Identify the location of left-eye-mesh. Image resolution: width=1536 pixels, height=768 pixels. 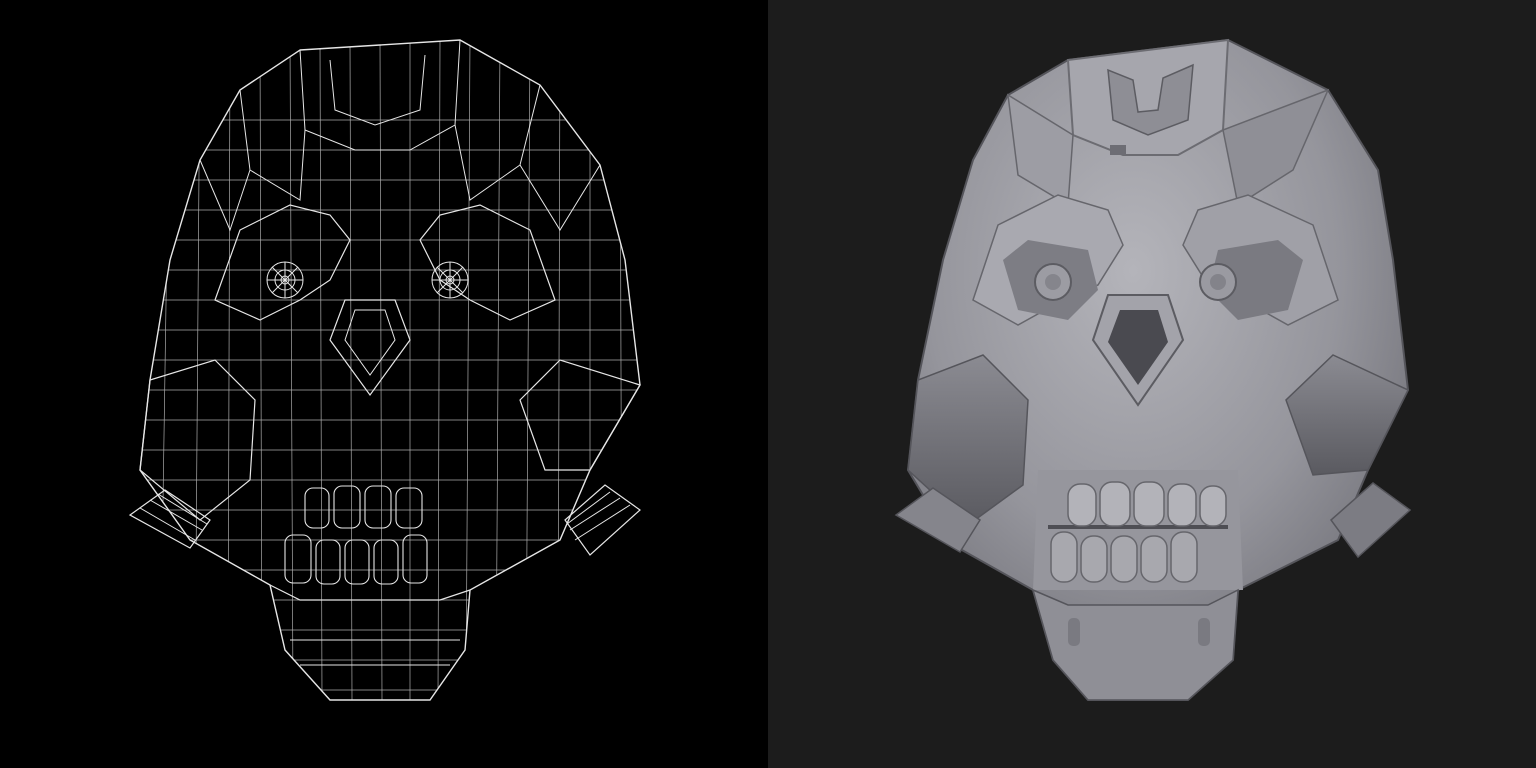
(285, 280).